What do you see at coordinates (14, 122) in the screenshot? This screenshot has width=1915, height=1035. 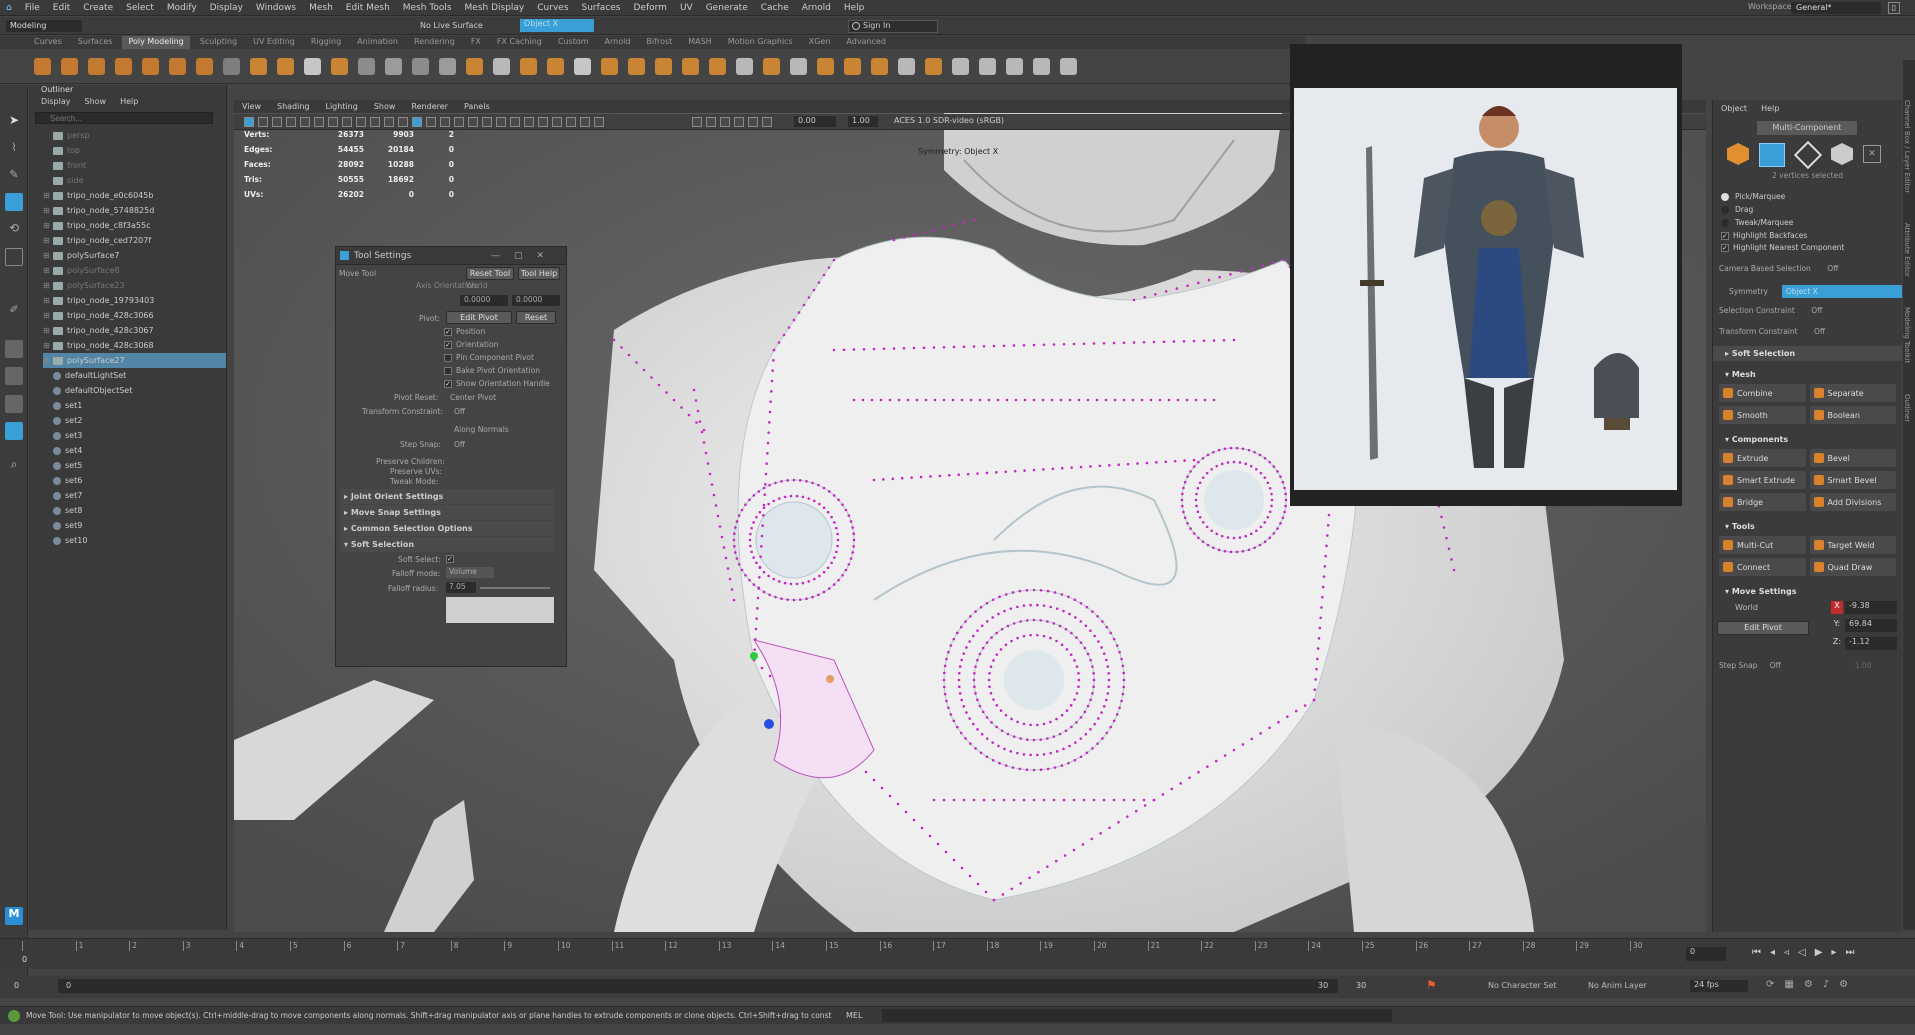 I see `select-tool-icon: ➤` at bounding box center [14, 122].